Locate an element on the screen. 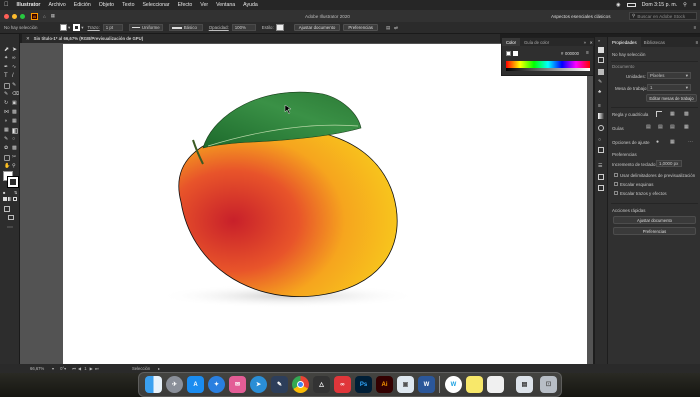 This screenshot has height=397, width=700. wunderlist-icon: W is located at coordinates (453, 384).